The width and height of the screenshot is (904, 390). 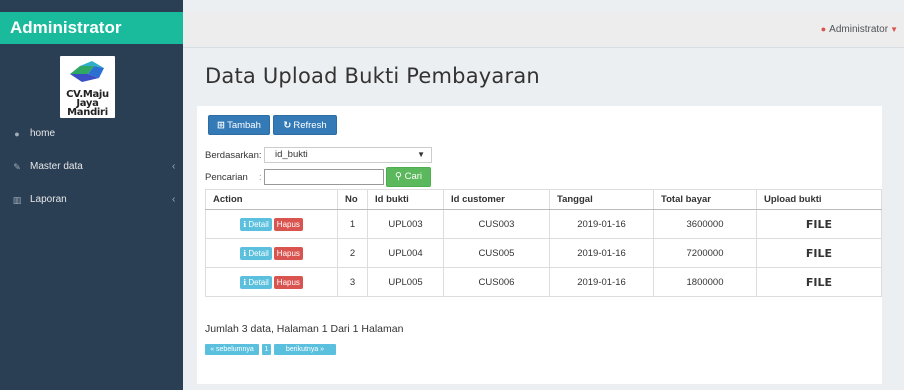 What do you see at coordinates (232, 349) in the screenshot?
I see `prev-page-button: « sebelumnya` at bounding box center [232, 349].